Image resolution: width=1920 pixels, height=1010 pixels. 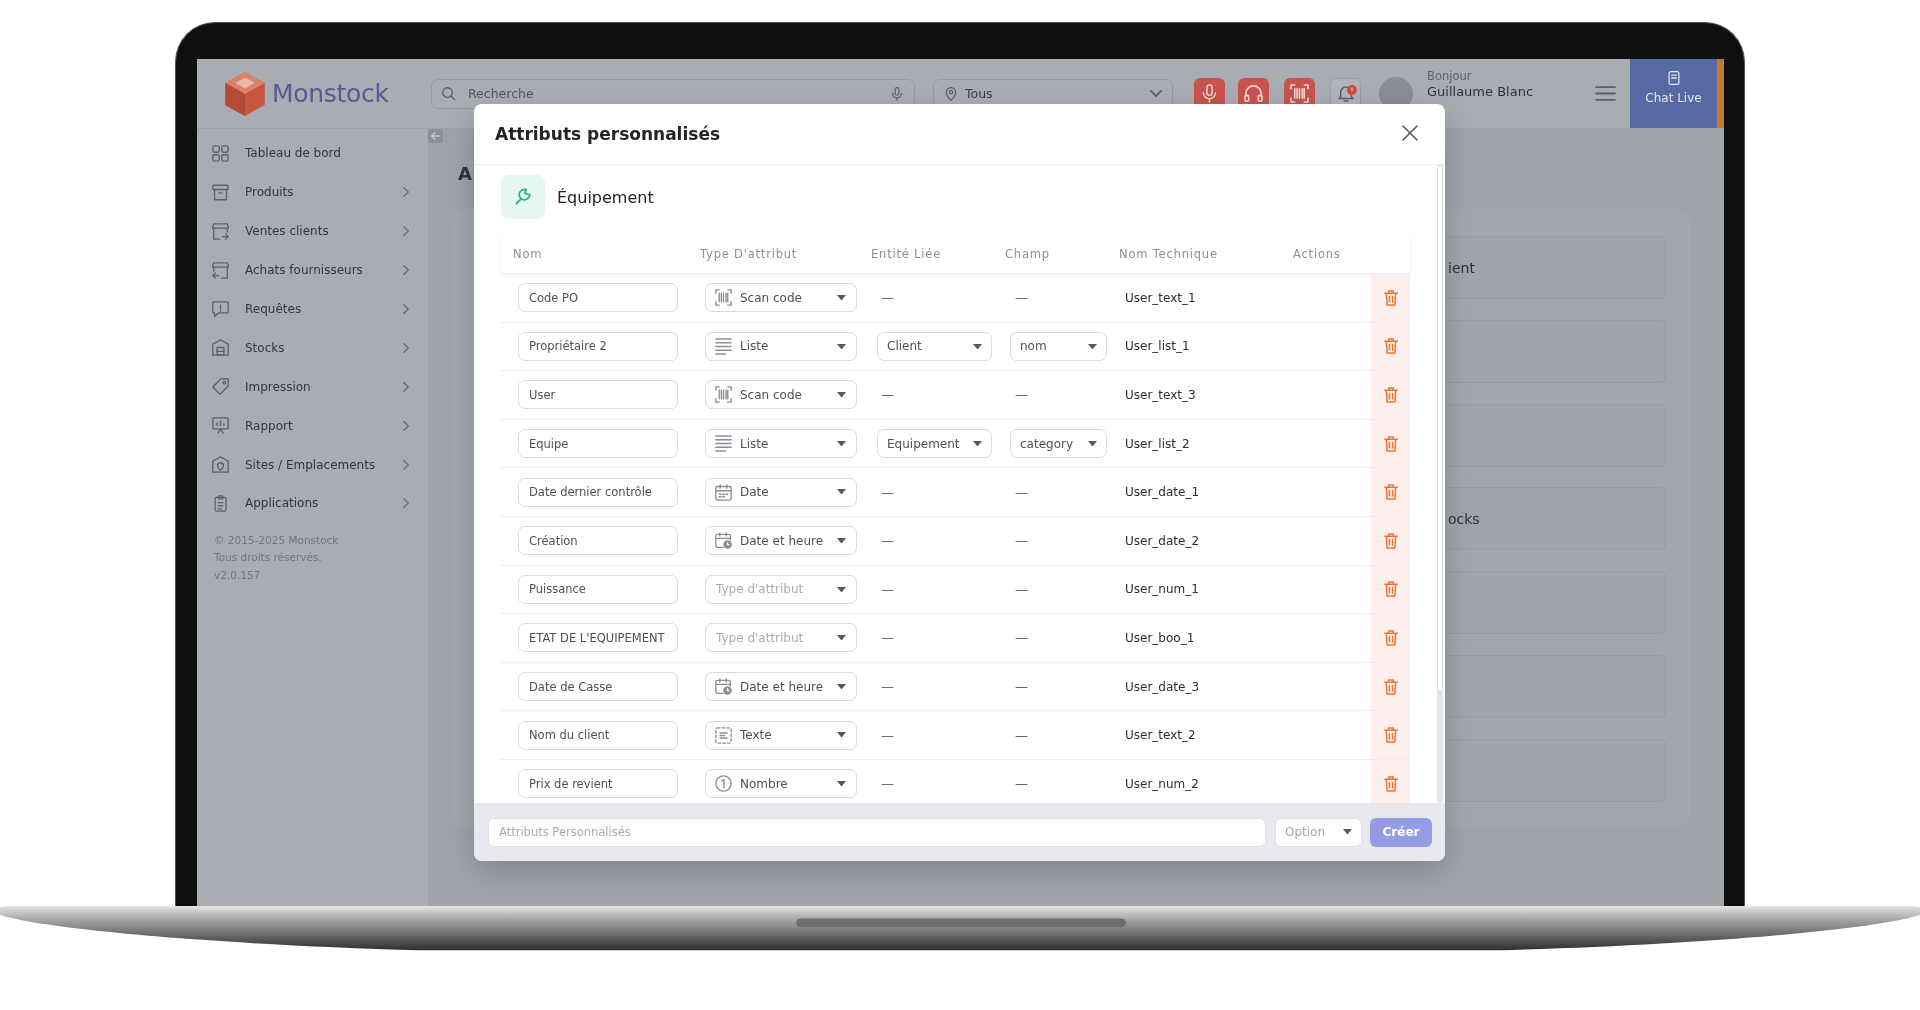 I want to click on technical-name: User_date_3, so click(x=1162, y=686).